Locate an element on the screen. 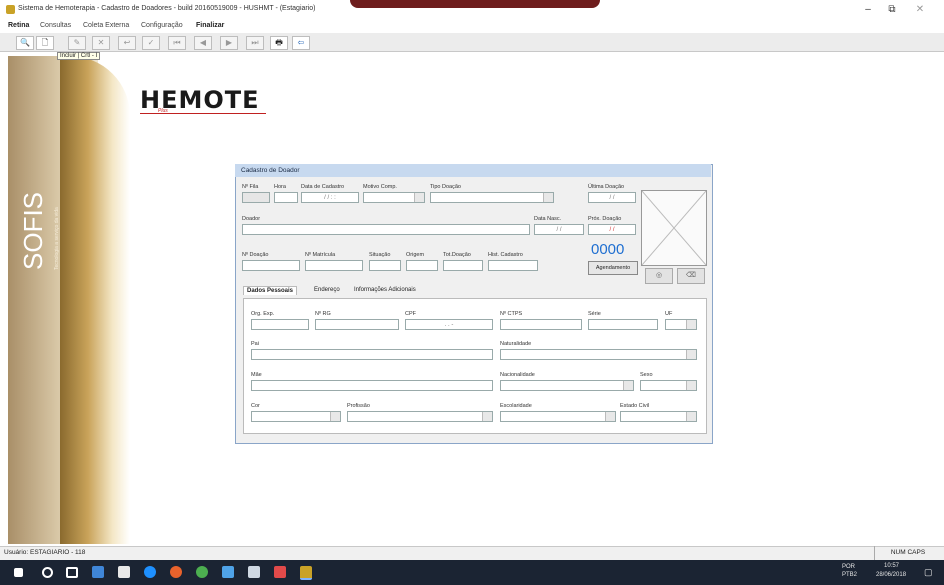 The width and height of the screenshot is (944, 585). naturalidade-select is located at coordinates (598, 354).